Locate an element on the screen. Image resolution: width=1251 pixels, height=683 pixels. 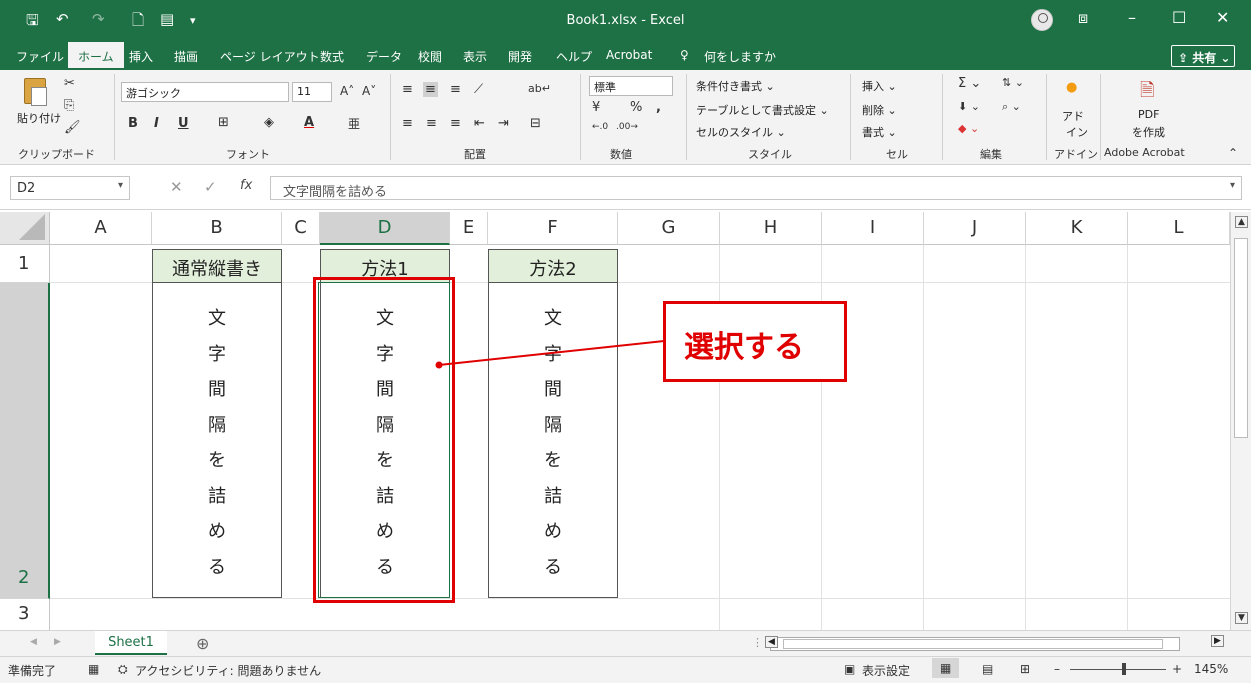
scroll-right-icon: ▶ is located at coordinates (1217, 641).